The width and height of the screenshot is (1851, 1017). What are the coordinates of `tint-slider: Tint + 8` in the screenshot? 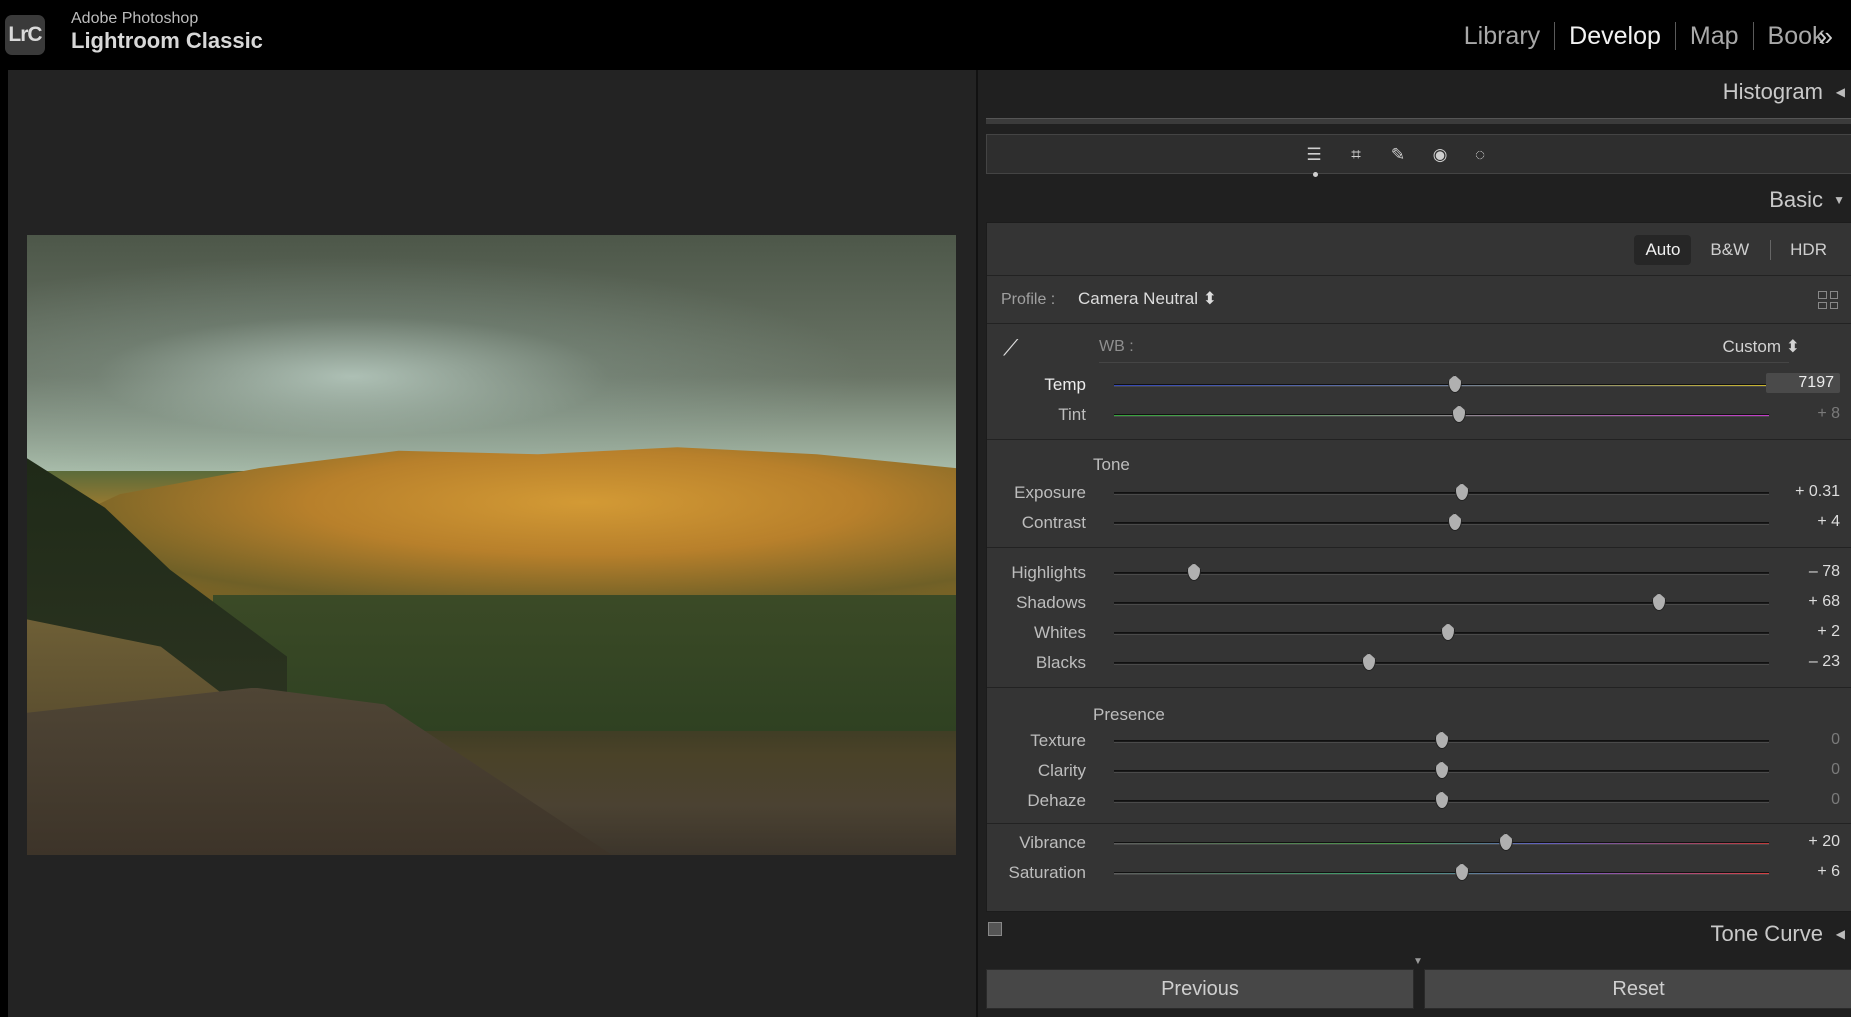 It's located at (1419, 415).